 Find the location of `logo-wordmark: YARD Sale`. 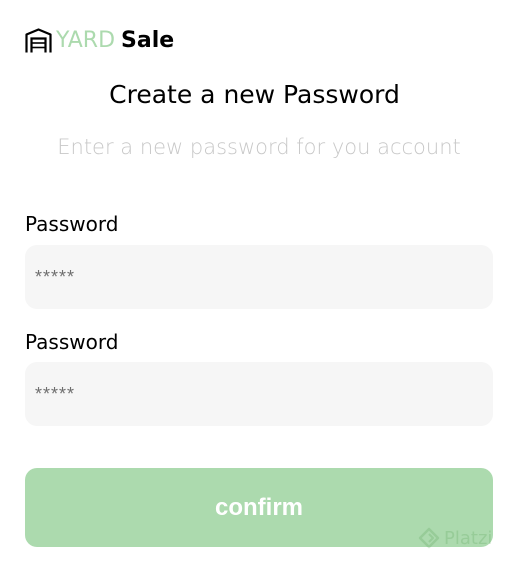

logo-wordmark: YARD Sale is located at coordinates (115, 41).